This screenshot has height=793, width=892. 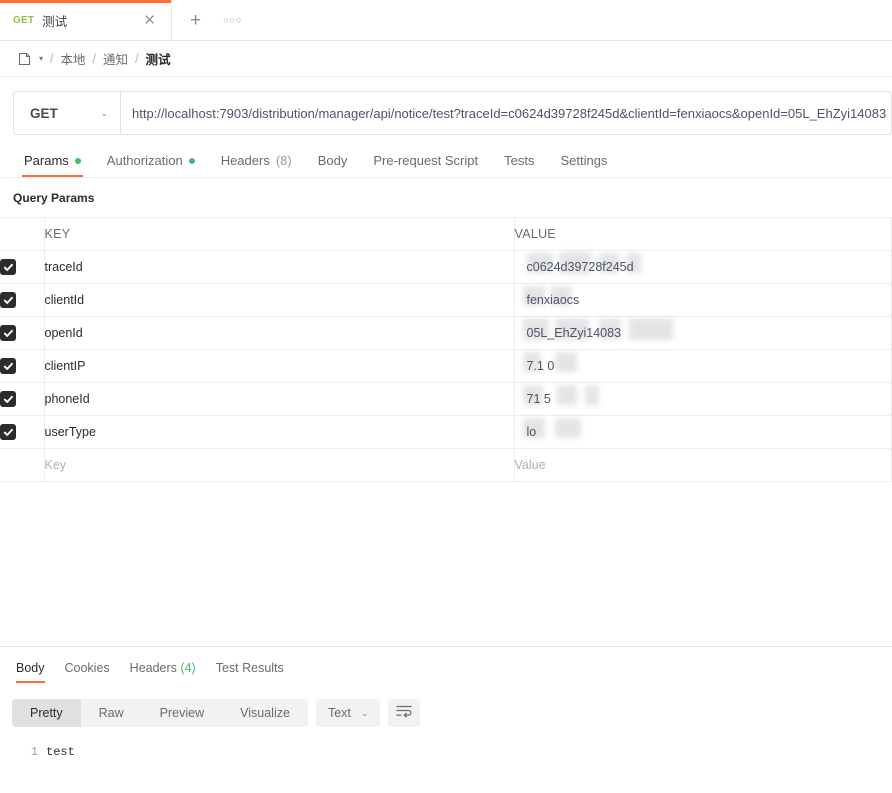 What do you see at coordinates (41, 58) in the screenshot?
I see `chevron-down-icon: ▾` at bounding box center [41, 58].